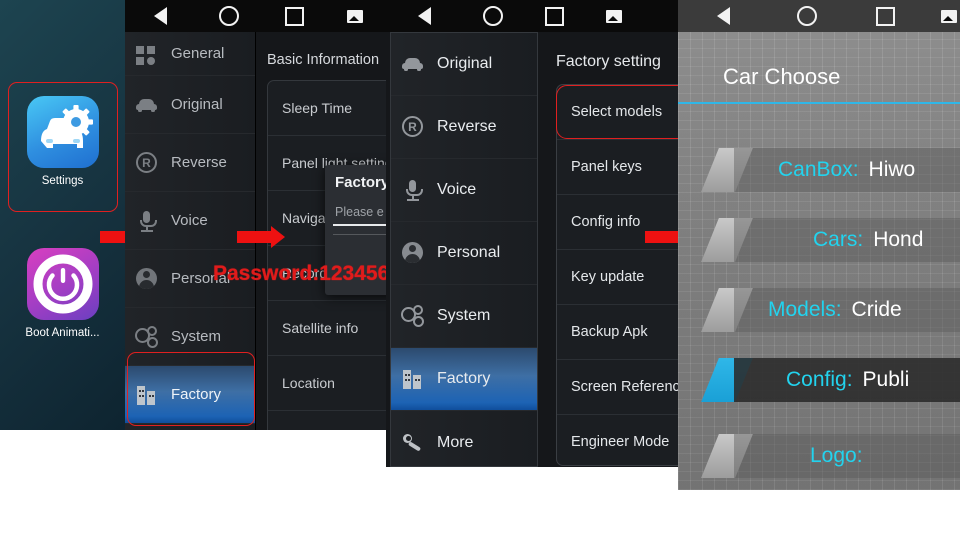 The height and width of the screenshot is (550, 960). Describe the element at coordinates (413, 379) in the screenshot. I see `factory-icon` at that location.